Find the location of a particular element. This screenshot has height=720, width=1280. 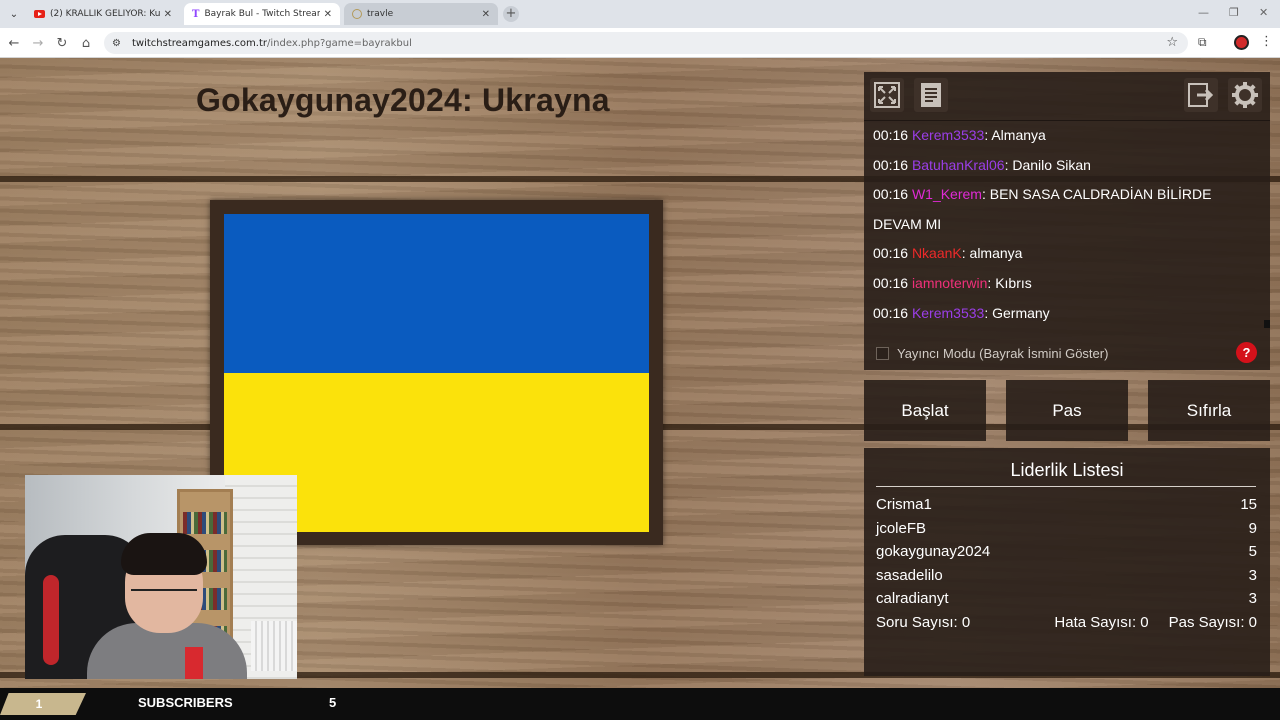

bookmark-star-icon: ☆ is located at coordinates (1172, 42).